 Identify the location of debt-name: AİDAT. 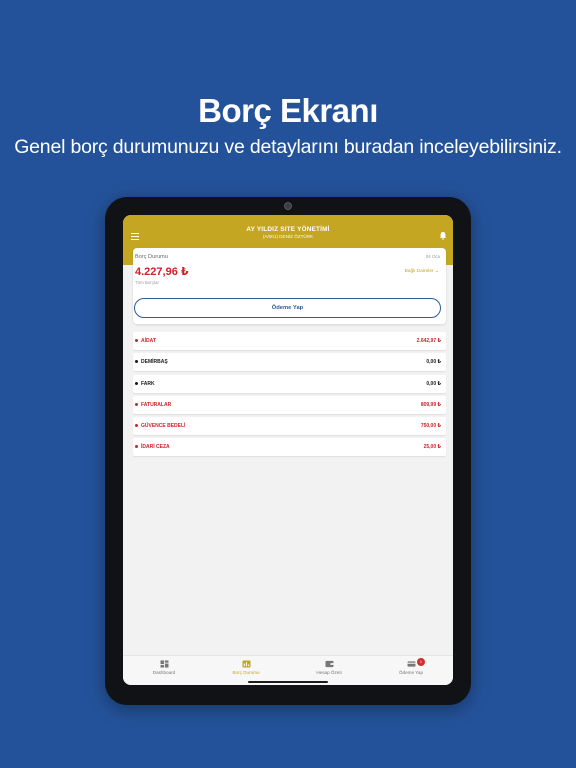
(148, 341).